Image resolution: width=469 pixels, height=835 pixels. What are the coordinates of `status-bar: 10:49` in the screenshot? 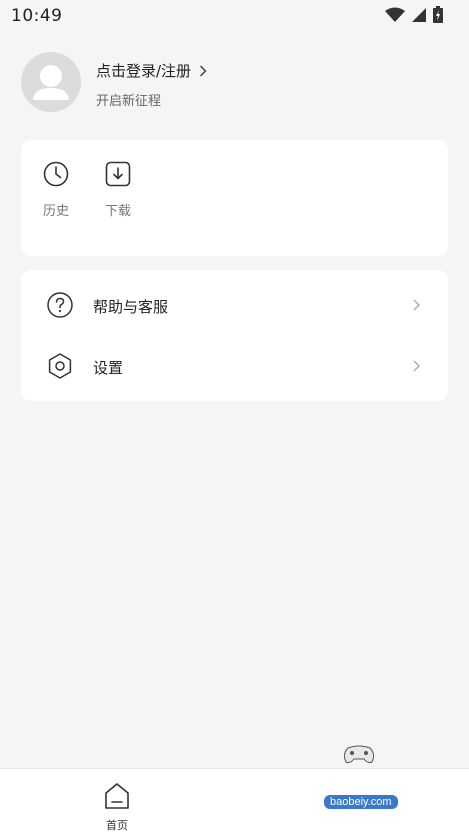 It's located at (234, 16).